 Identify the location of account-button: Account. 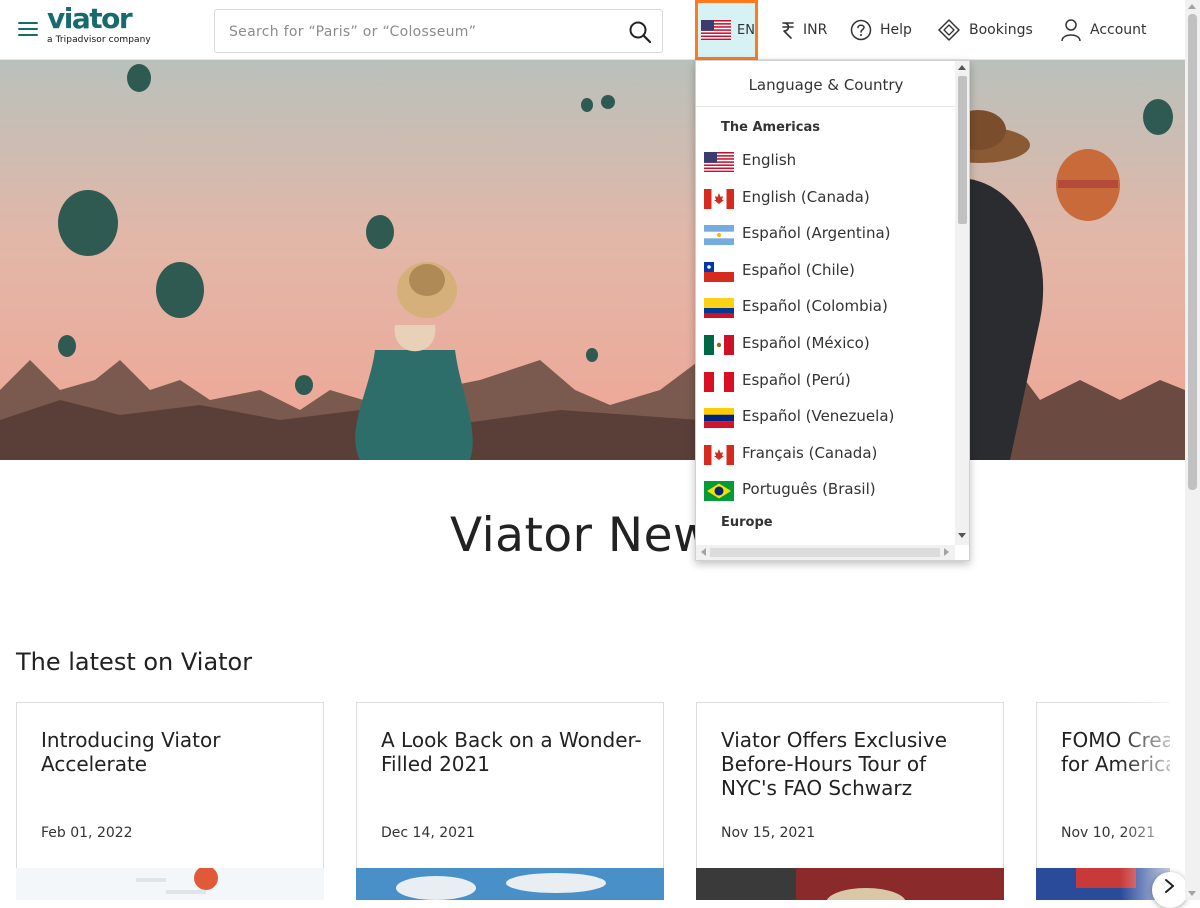
(1103, 30).